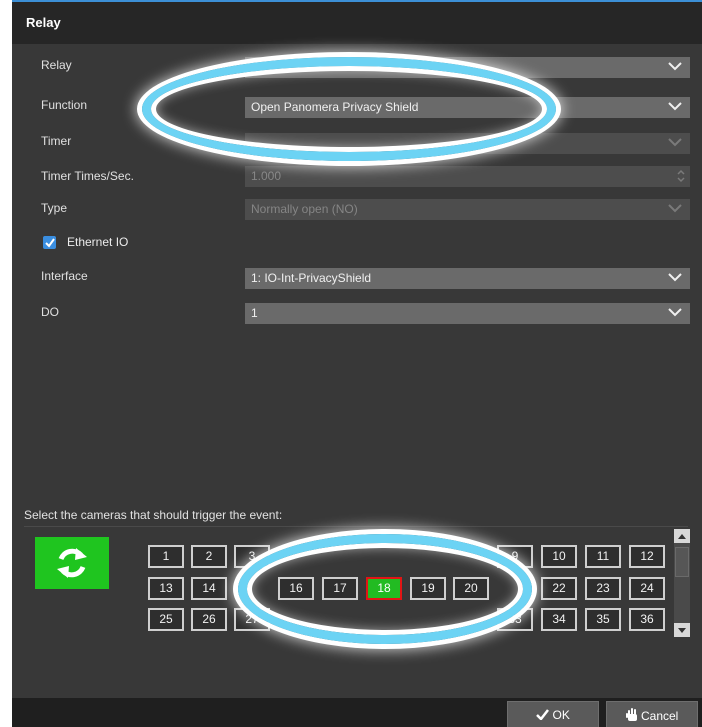 This screenshot has width=702, height=727. What do you see at coordinates (467, 313) in the screenshot?
I see `do-select: 1` at bounding box center [467, 313].